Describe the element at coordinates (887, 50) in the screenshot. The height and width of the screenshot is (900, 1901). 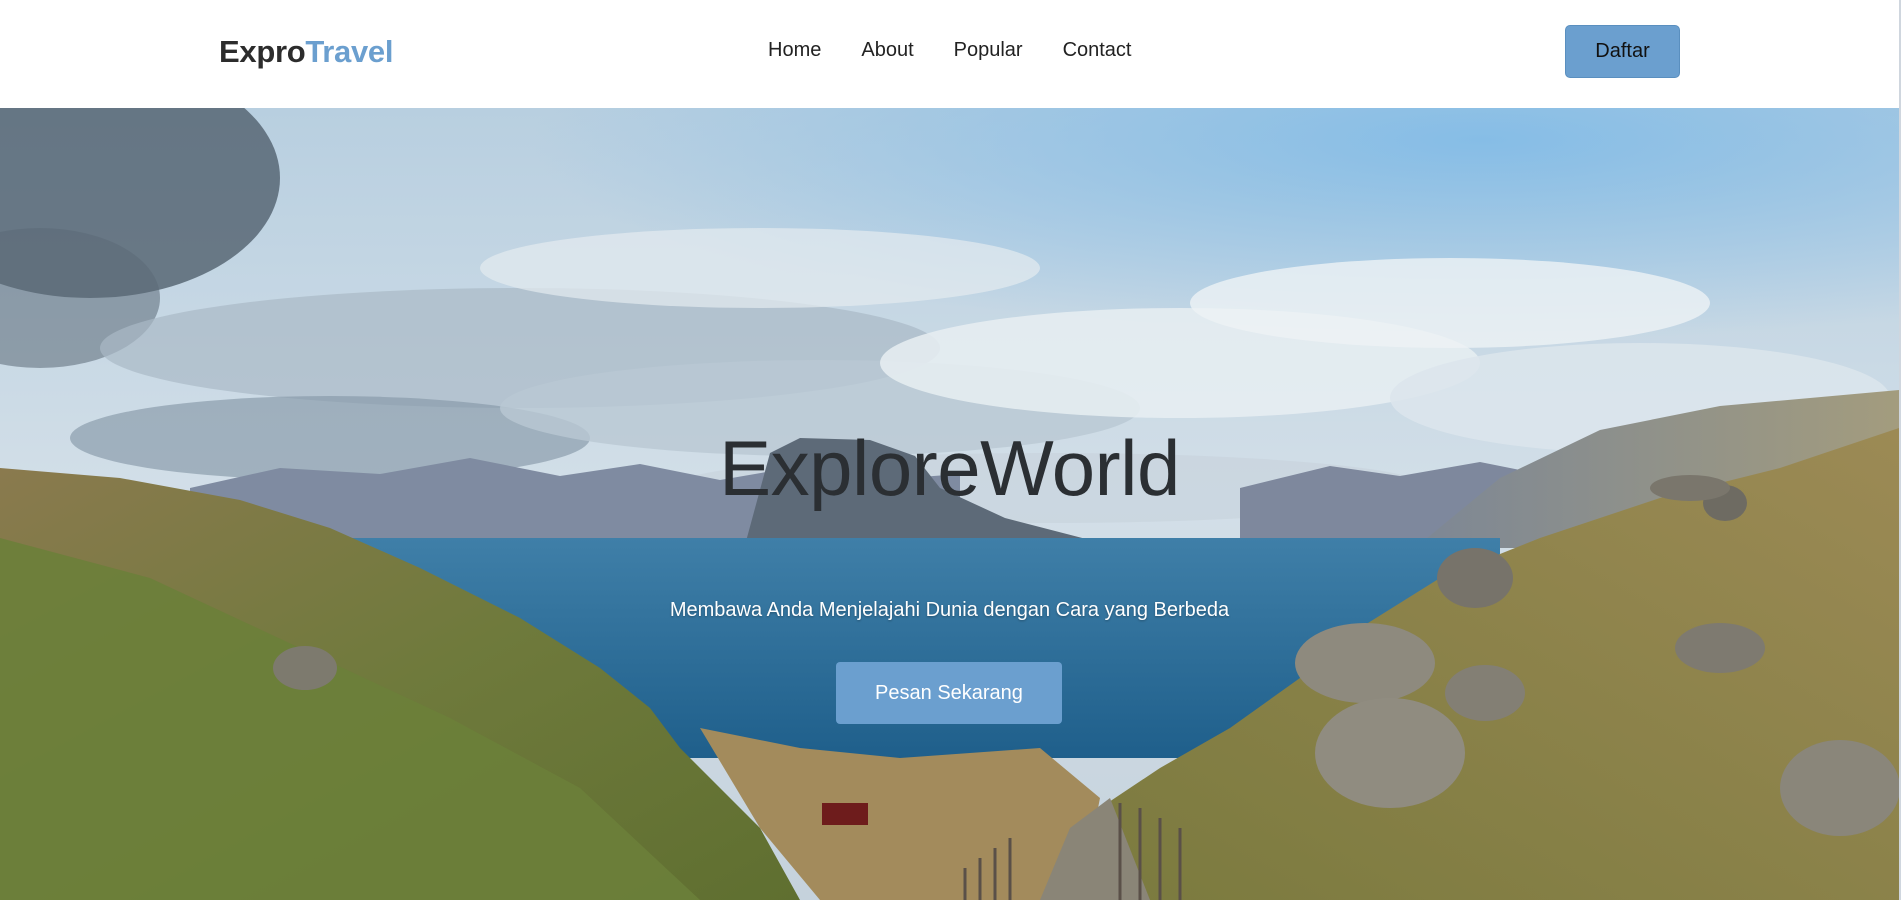
I see `nav-link-about: About` at that location.